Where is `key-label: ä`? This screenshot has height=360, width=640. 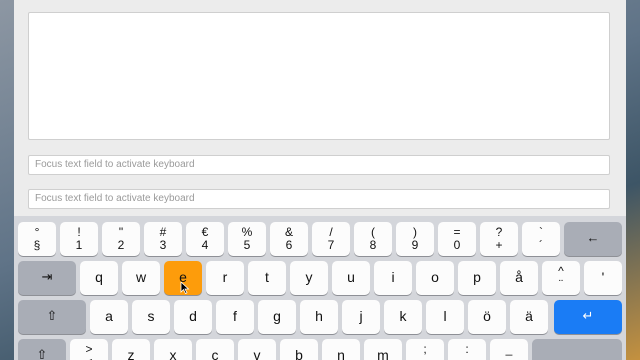
key-label: ä is located at coordinates (529, 316).